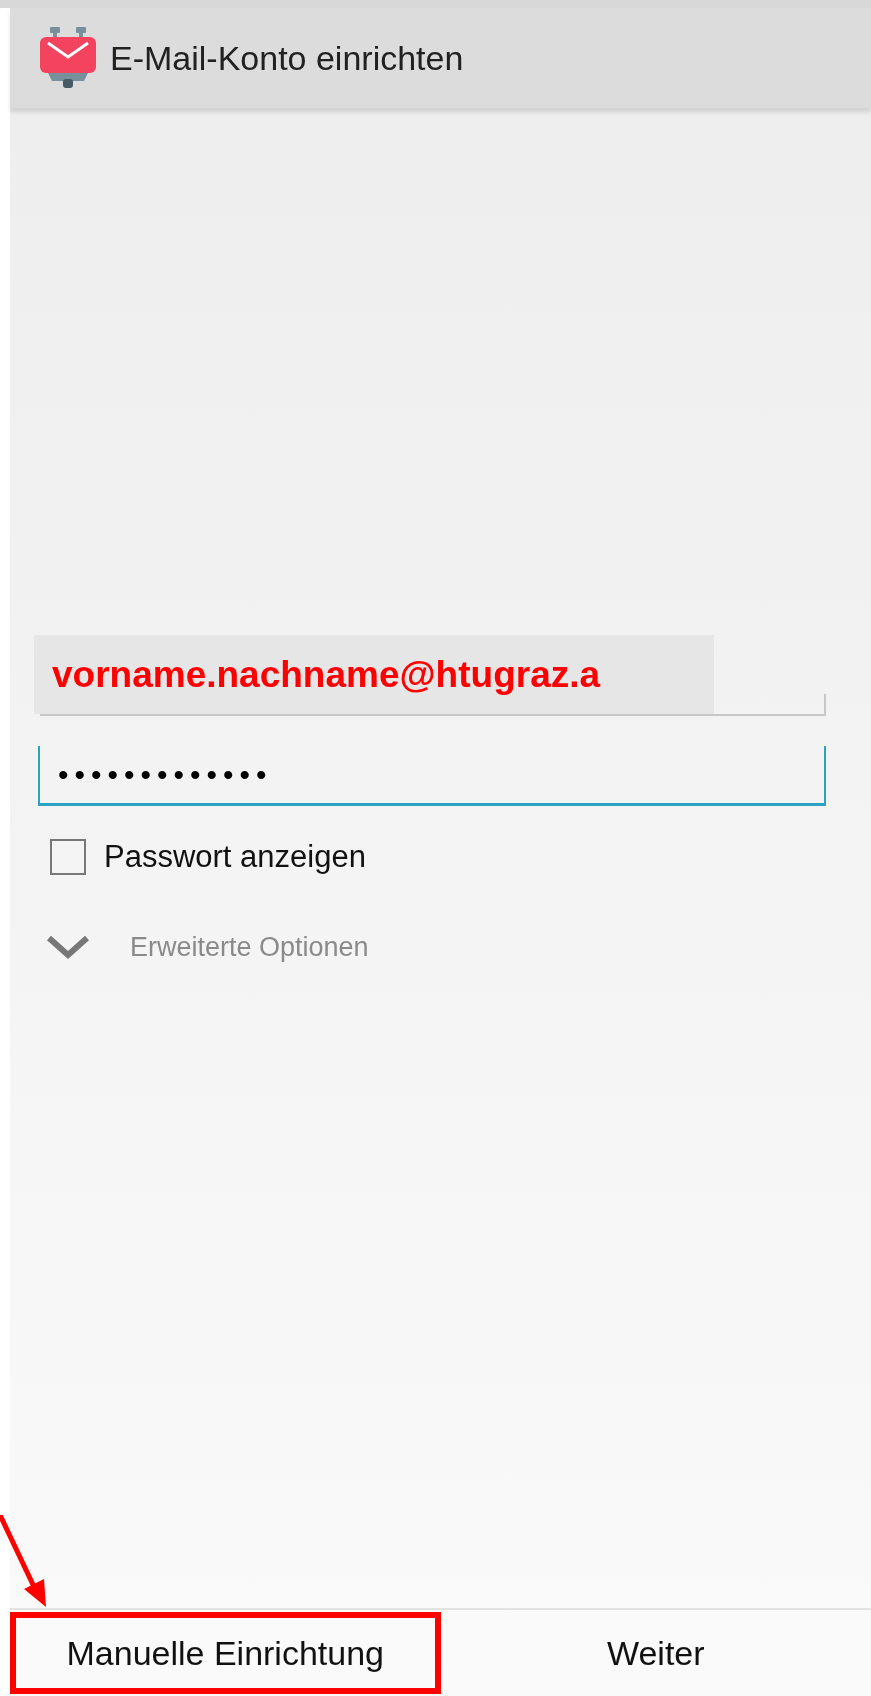 This screenshot has width=871, height=1696. What do you see at coordinates (287, 58) in the screenshot?
I see `app-bar-title: E-Mail-Konto einrichten` at bounding box center [287, 58].